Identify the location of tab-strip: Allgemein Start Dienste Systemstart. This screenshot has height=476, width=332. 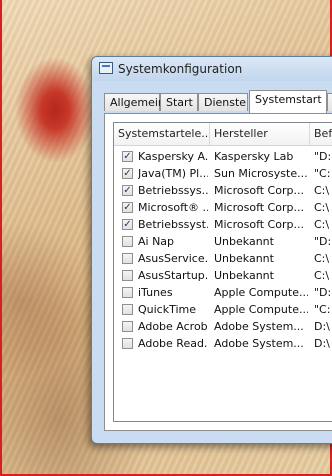
(218, 101).